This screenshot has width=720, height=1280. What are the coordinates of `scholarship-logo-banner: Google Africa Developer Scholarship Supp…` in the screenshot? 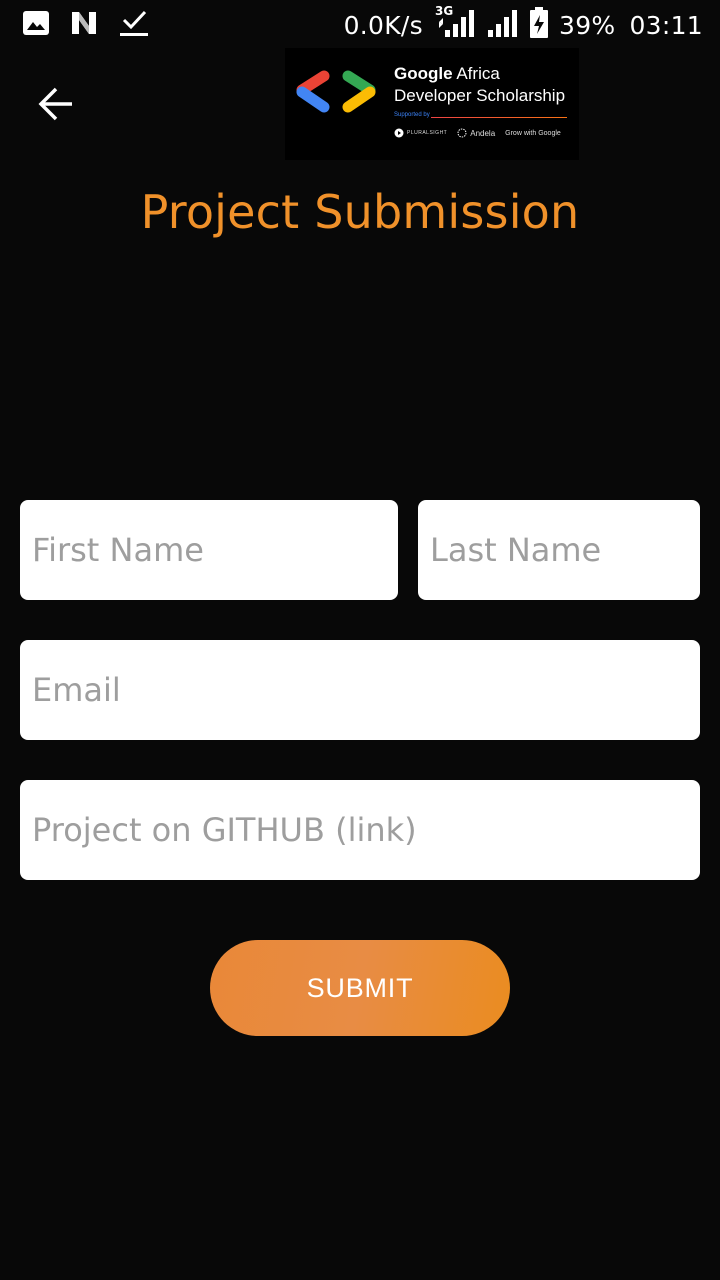 It's located at (432, 104).